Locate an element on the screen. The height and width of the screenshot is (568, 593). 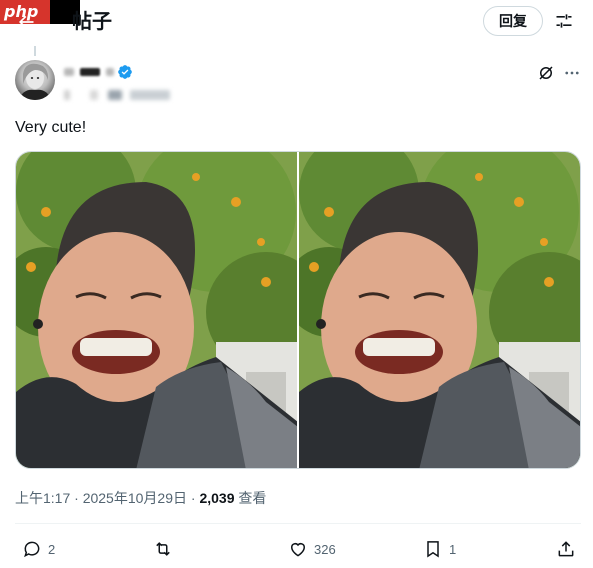
reply-button: 回复 is located at coordinates (513, 21).